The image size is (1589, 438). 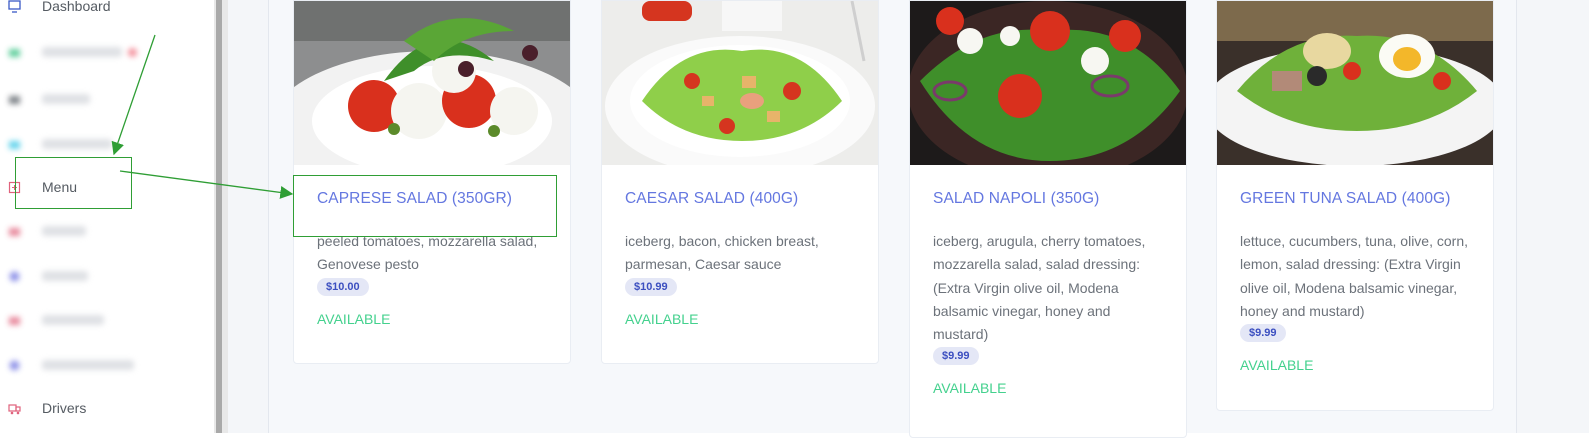 I want to click on sidebar-item-dashboard: Dashboard, so click(x=107, y=10).